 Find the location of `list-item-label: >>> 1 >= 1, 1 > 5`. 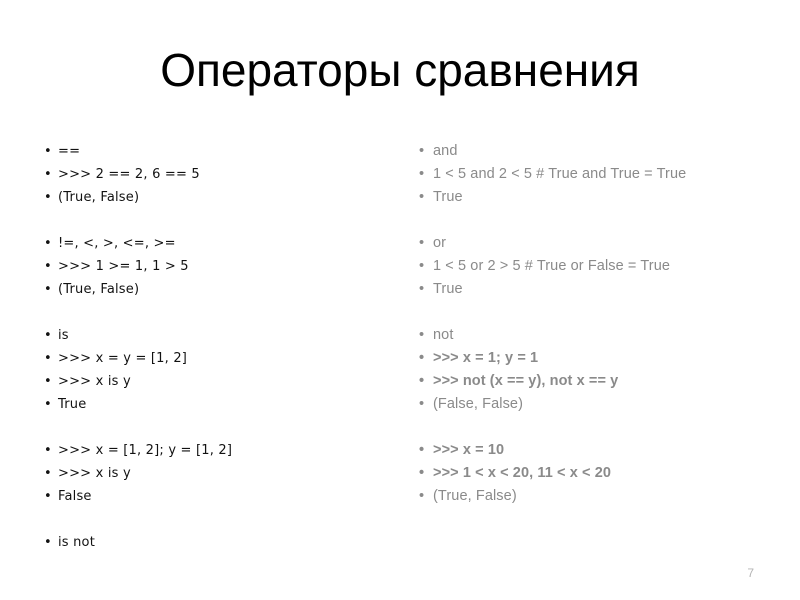

list-item-label: >>> 1 >= 1, 1 > 5 is located at coordinates (123, 266).